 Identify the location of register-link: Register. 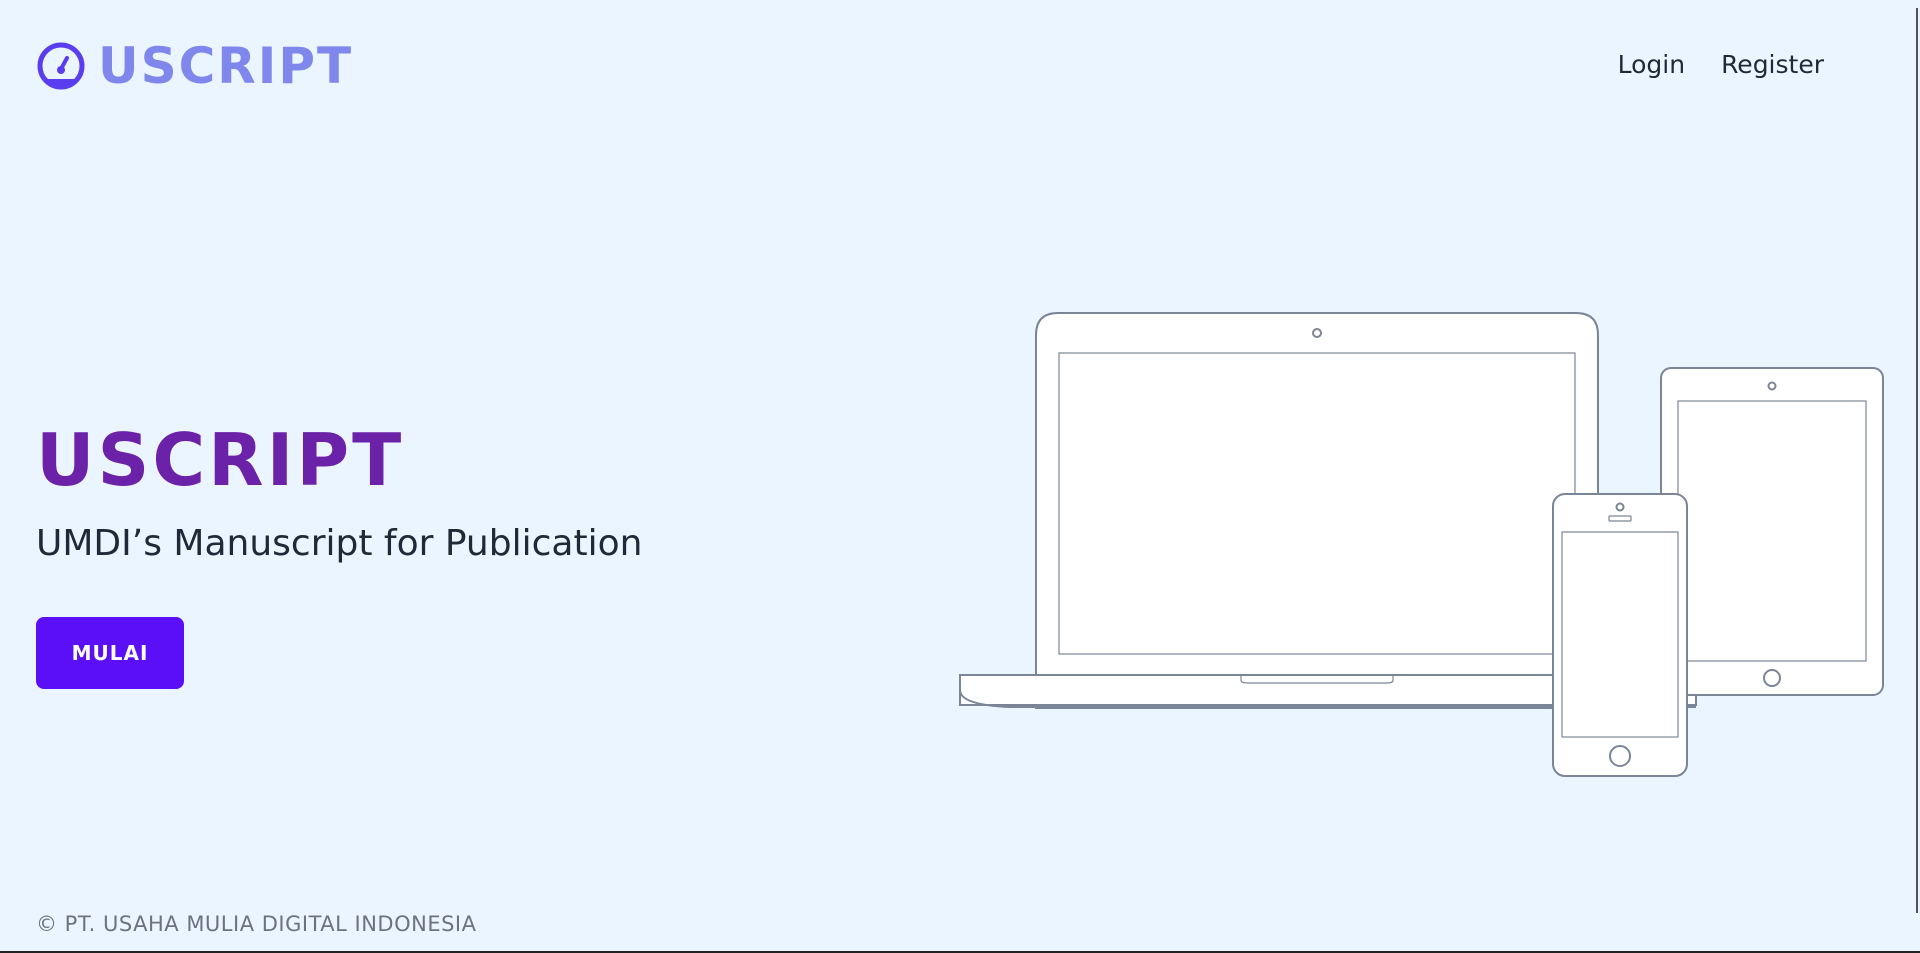
(1772, 64).